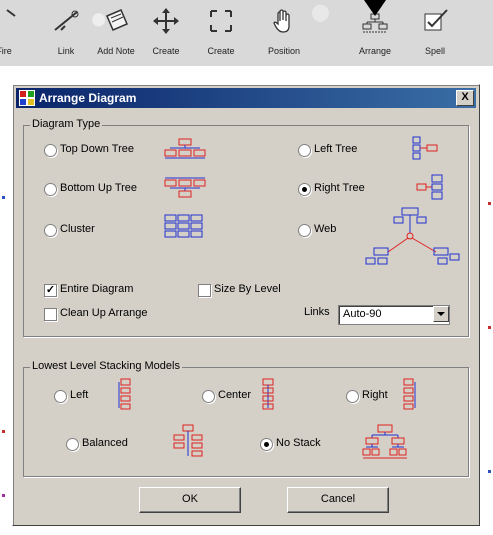  Describe the element at coordinates (166, 21) in the screenshot. I see `move-cross-icon` at that location.